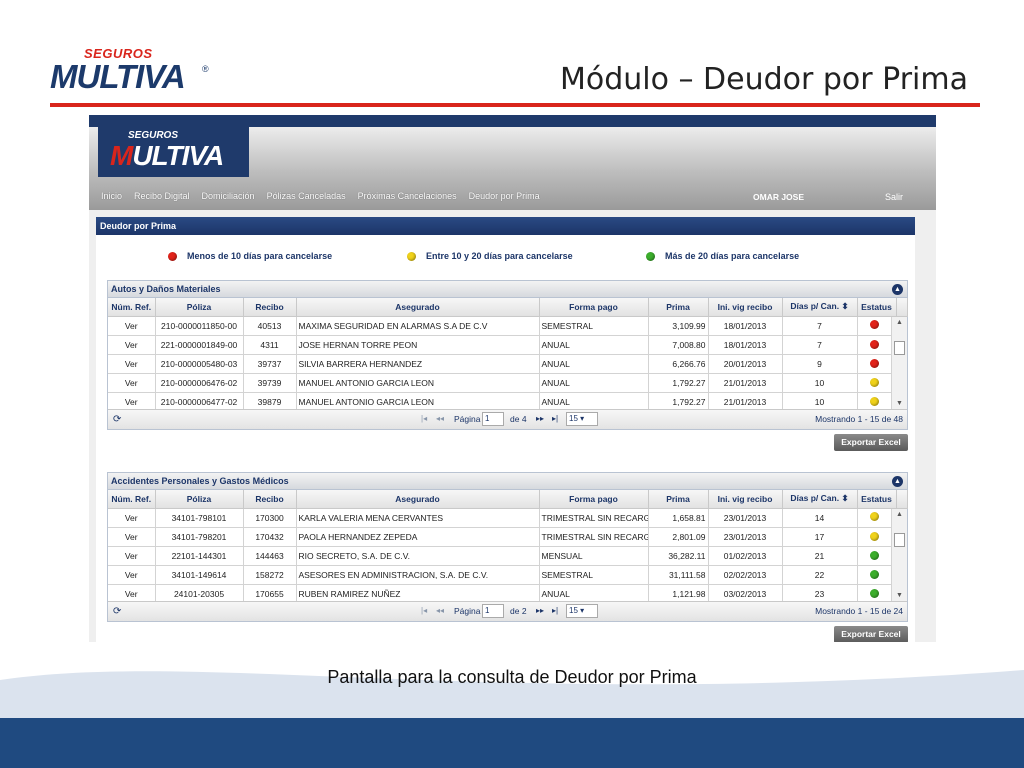  What do you see at coordinates (199, 518) in the screenshot?
I see `poliza-cell: 34101-798101` at bounding box center [199, 518].